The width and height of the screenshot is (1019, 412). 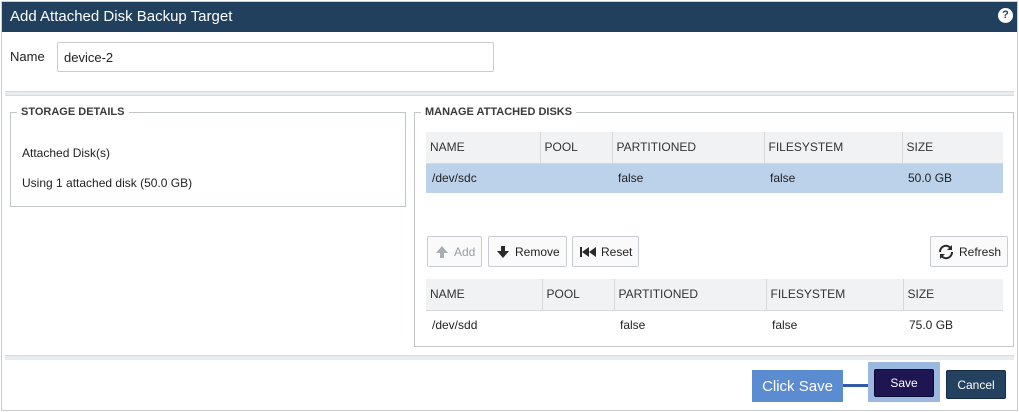 I want to click on attached-disk-usage: Using 1 attached disk (50.0 GB), so click(x=107, y=183).